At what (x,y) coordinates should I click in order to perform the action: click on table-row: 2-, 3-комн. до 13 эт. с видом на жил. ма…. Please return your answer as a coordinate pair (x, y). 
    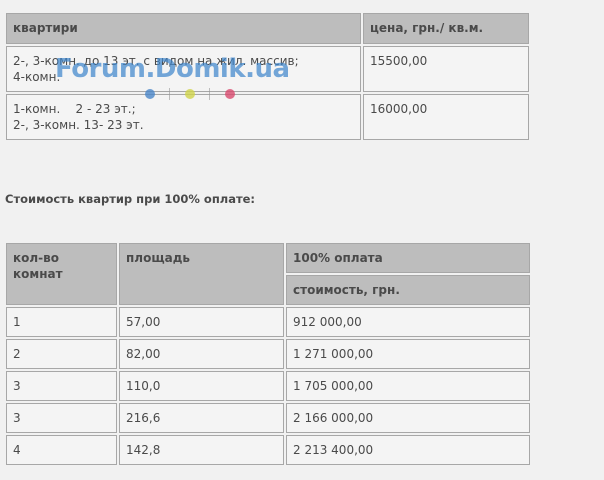
    Looking at the image, I should click on (267, 69).